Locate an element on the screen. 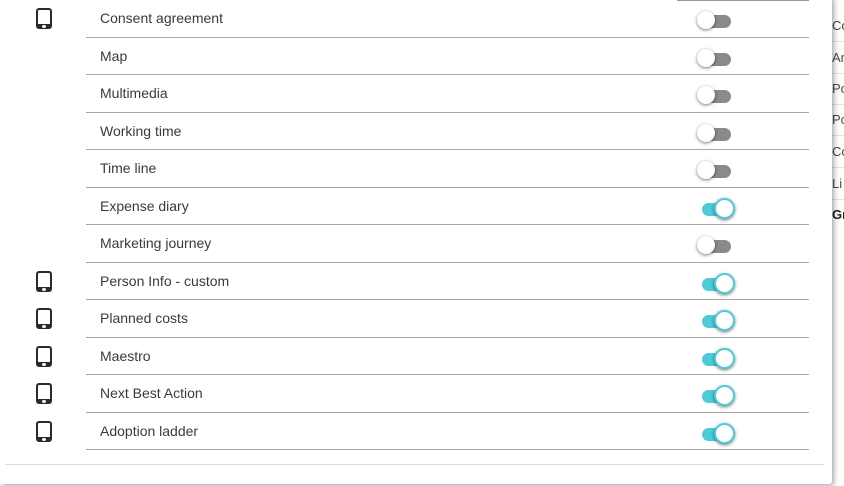 This screenshot has width=844, height=486. module-label: Next Best Action is located at coordinates (151, 393).